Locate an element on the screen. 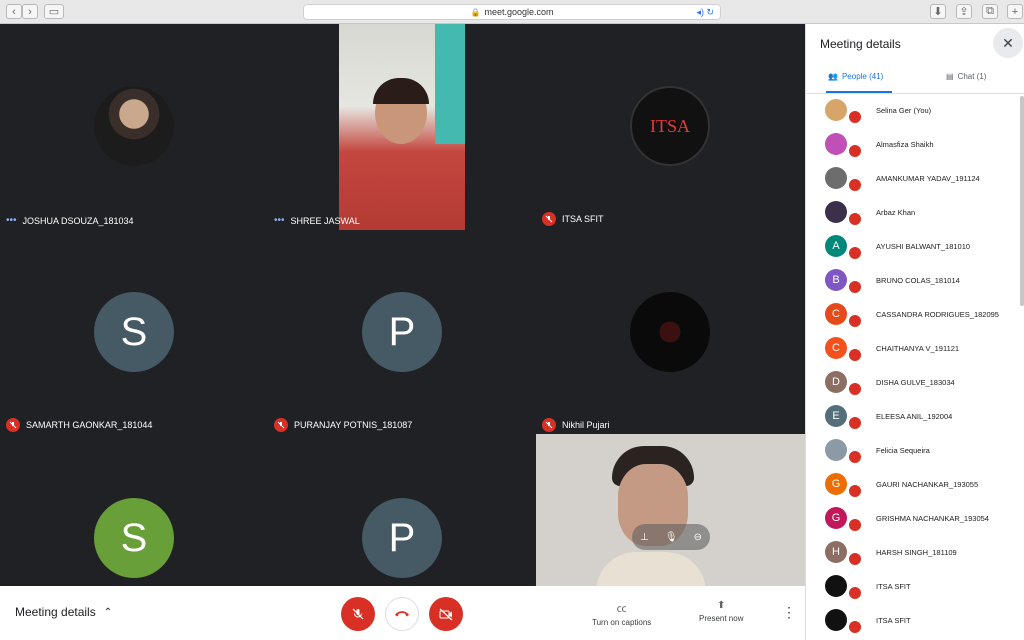  tab-people: 👥 People (41) is located at coordinates (855, 76).